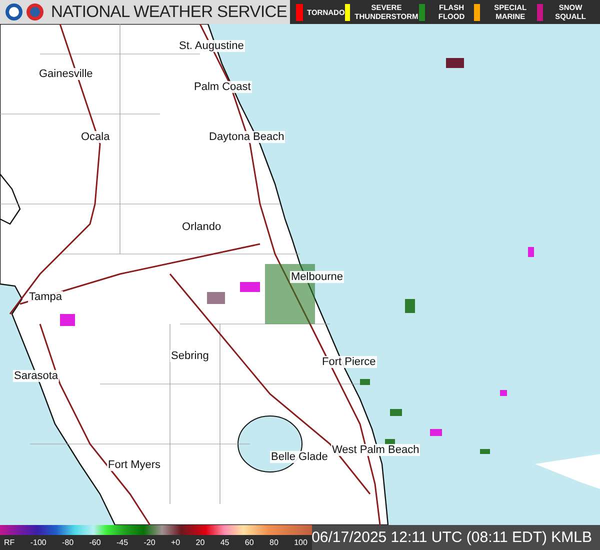 The width and height of the screenshot is (600, 550). I want to click on scale-tick: +0, so click(175, 542).